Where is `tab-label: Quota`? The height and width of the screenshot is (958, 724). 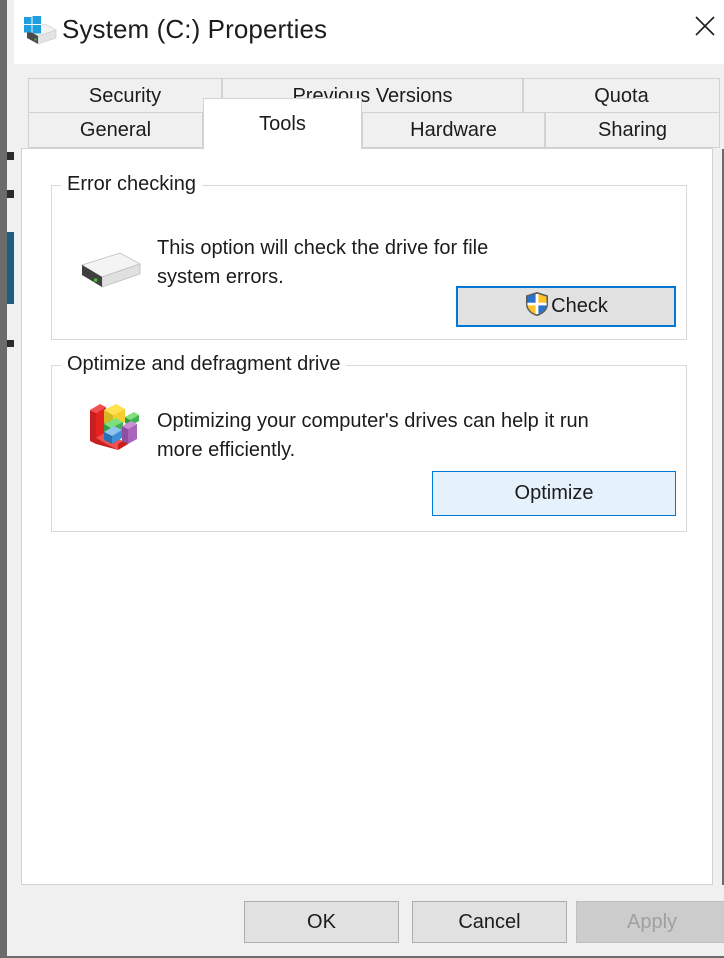 tab-label: Quota is located at coordinates (621, 95).